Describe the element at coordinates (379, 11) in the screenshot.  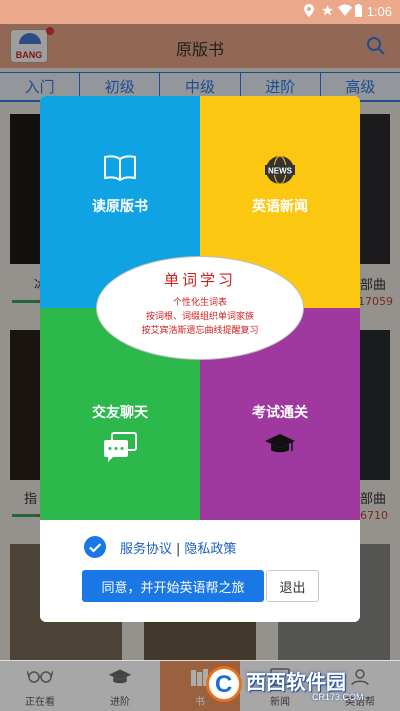
I see `status-time: 1:06` at that location.